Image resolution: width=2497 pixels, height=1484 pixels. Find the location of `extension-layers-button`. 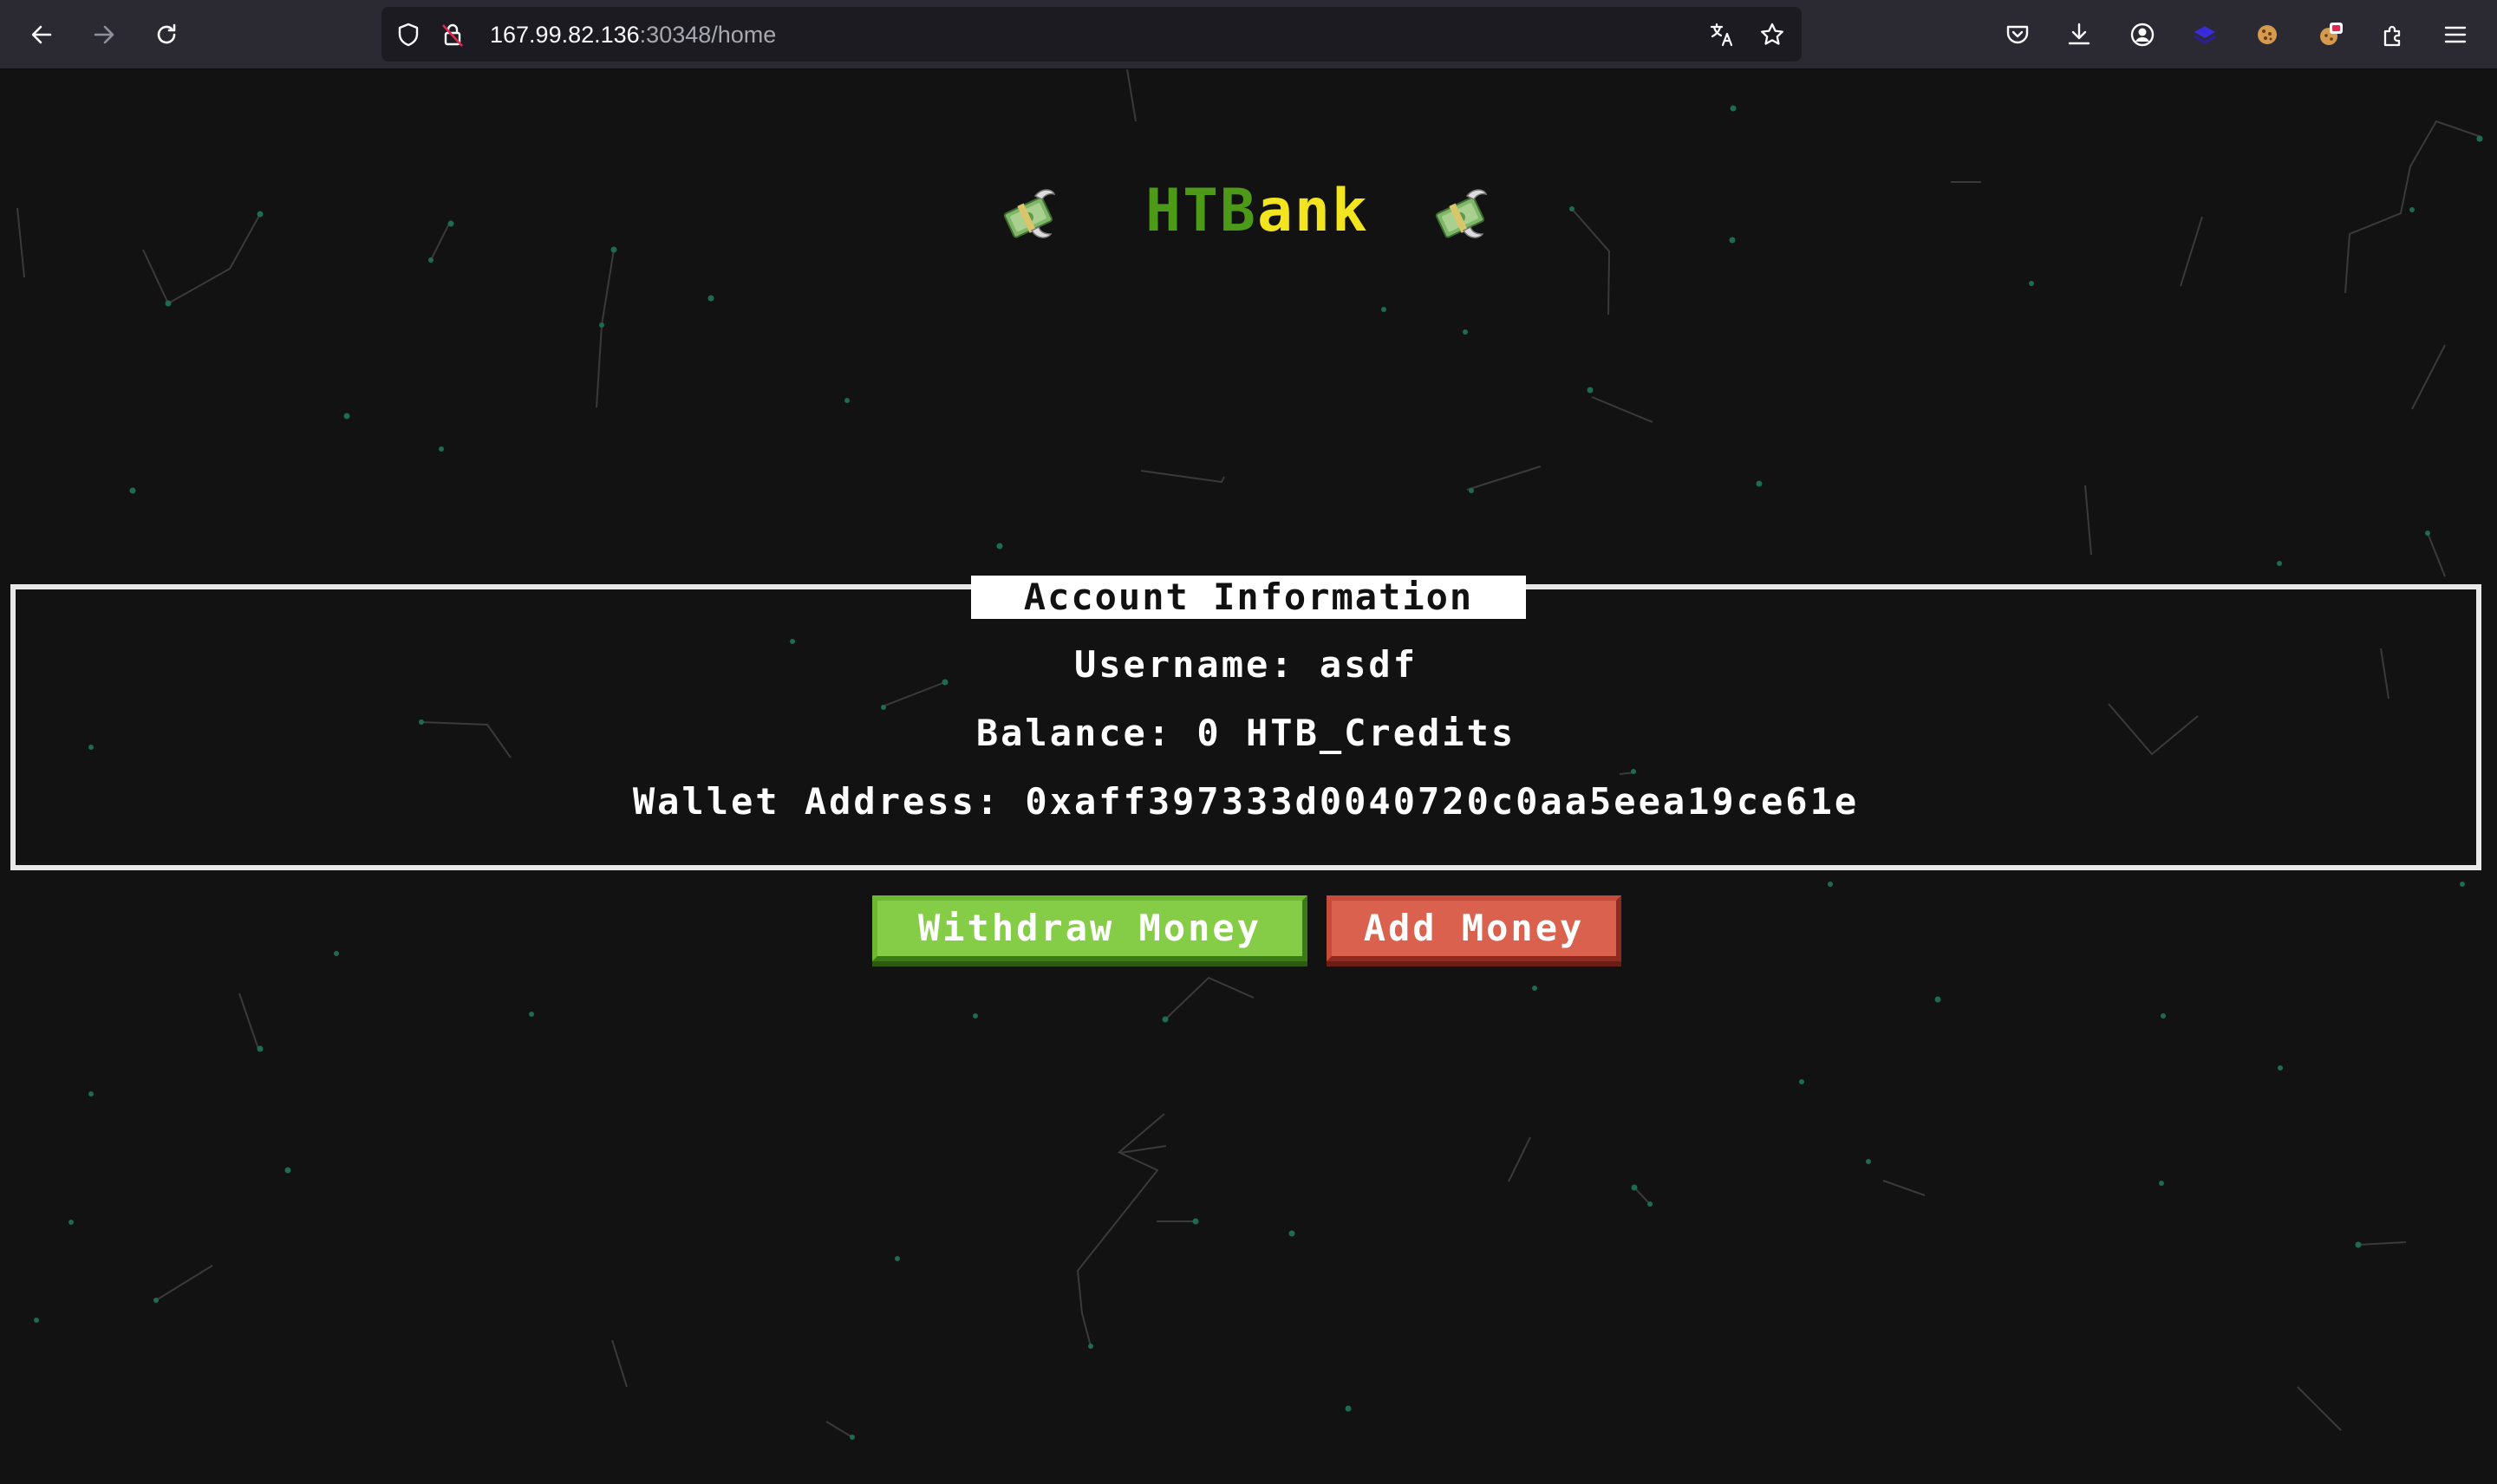

extension-layers-button is located at coordinates (2205, 35).